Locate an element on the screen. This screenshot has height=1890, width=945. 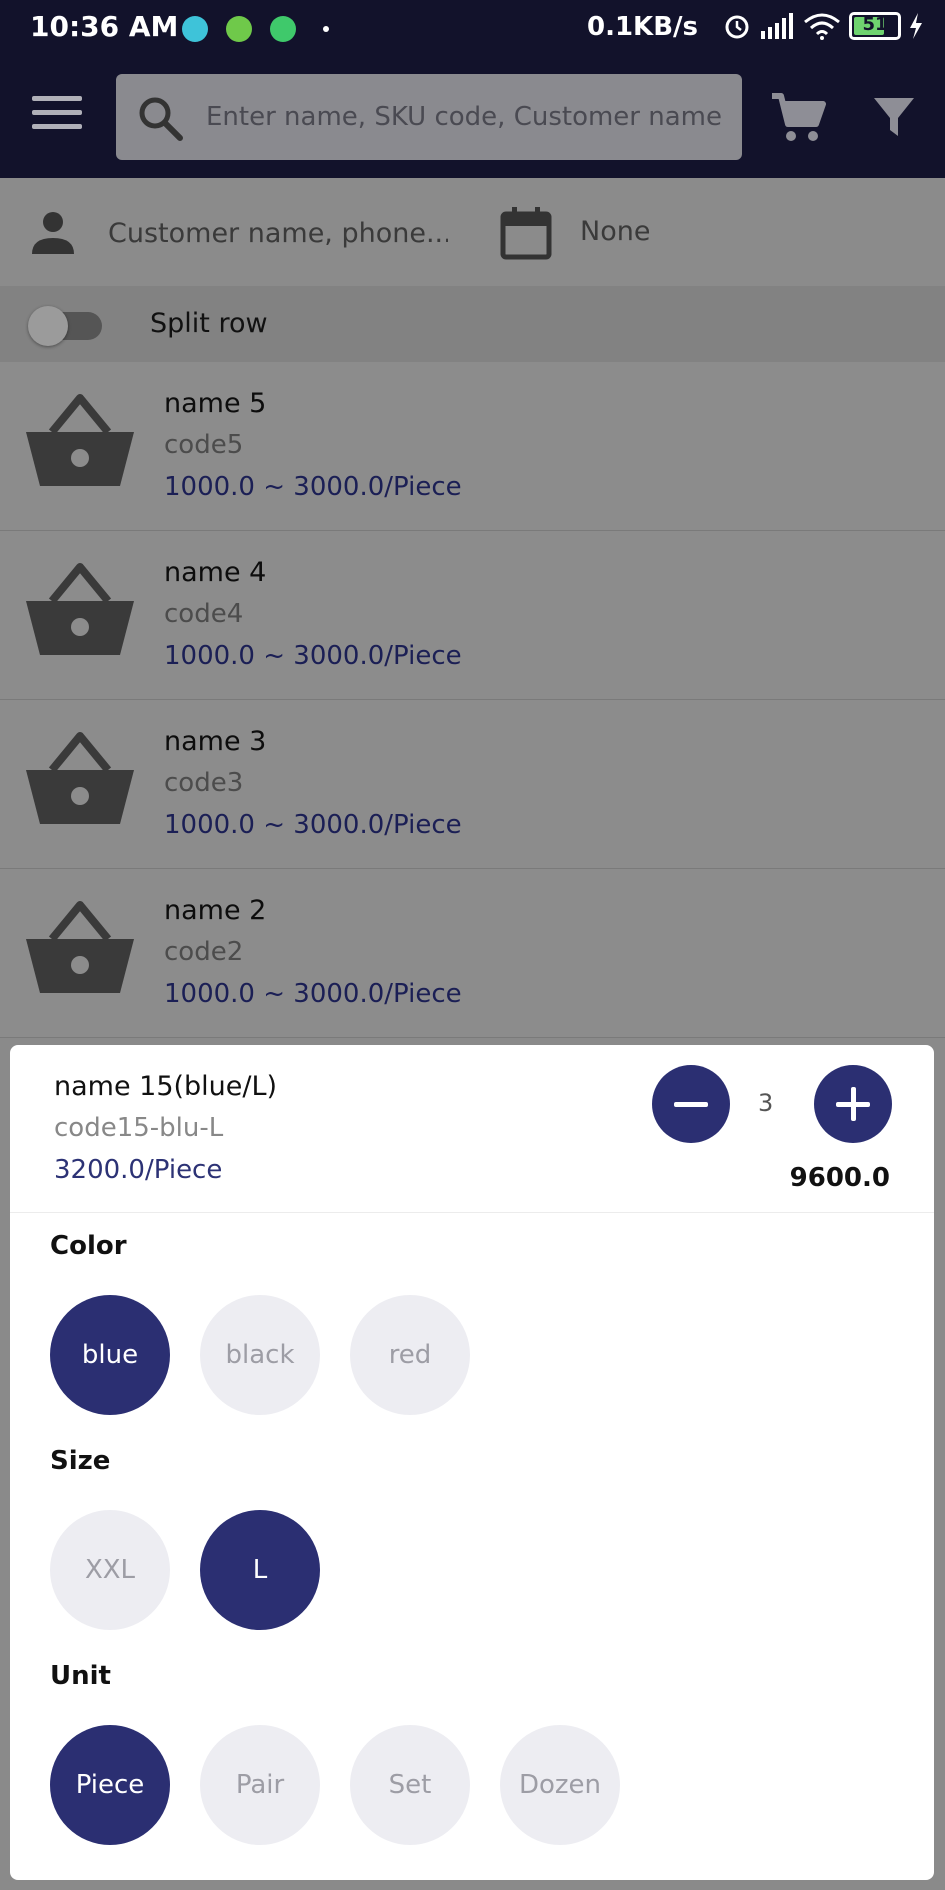
person-icon is located at coordinates (53, 233).